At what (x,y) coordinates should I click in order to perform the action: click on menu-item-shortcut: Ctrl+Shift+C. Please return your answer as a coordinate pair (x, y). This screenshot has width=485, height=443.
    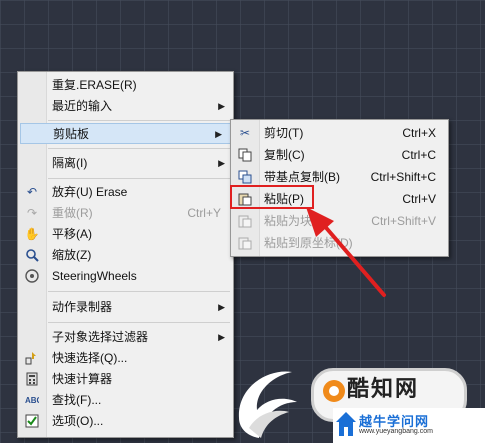
    Looking at the image, I should click on (403, 177).